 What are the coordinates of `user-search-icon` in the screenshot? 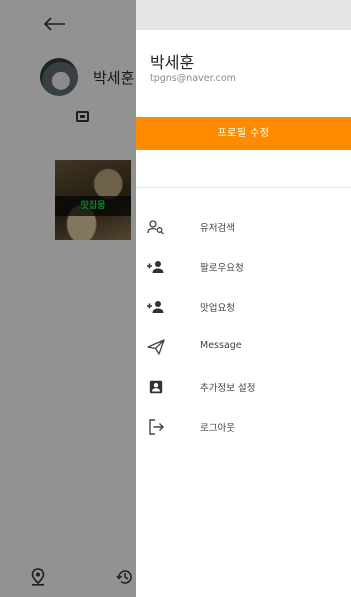 It's located at (156, 227).